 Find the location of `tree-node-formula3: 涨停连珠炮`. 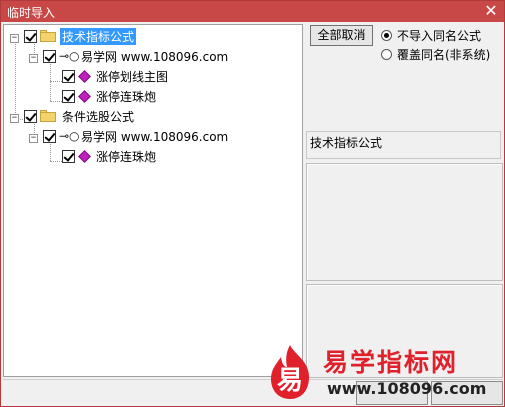

tree-node-formula3: 涨停连珠炮 is located at coordinates (110, 156).